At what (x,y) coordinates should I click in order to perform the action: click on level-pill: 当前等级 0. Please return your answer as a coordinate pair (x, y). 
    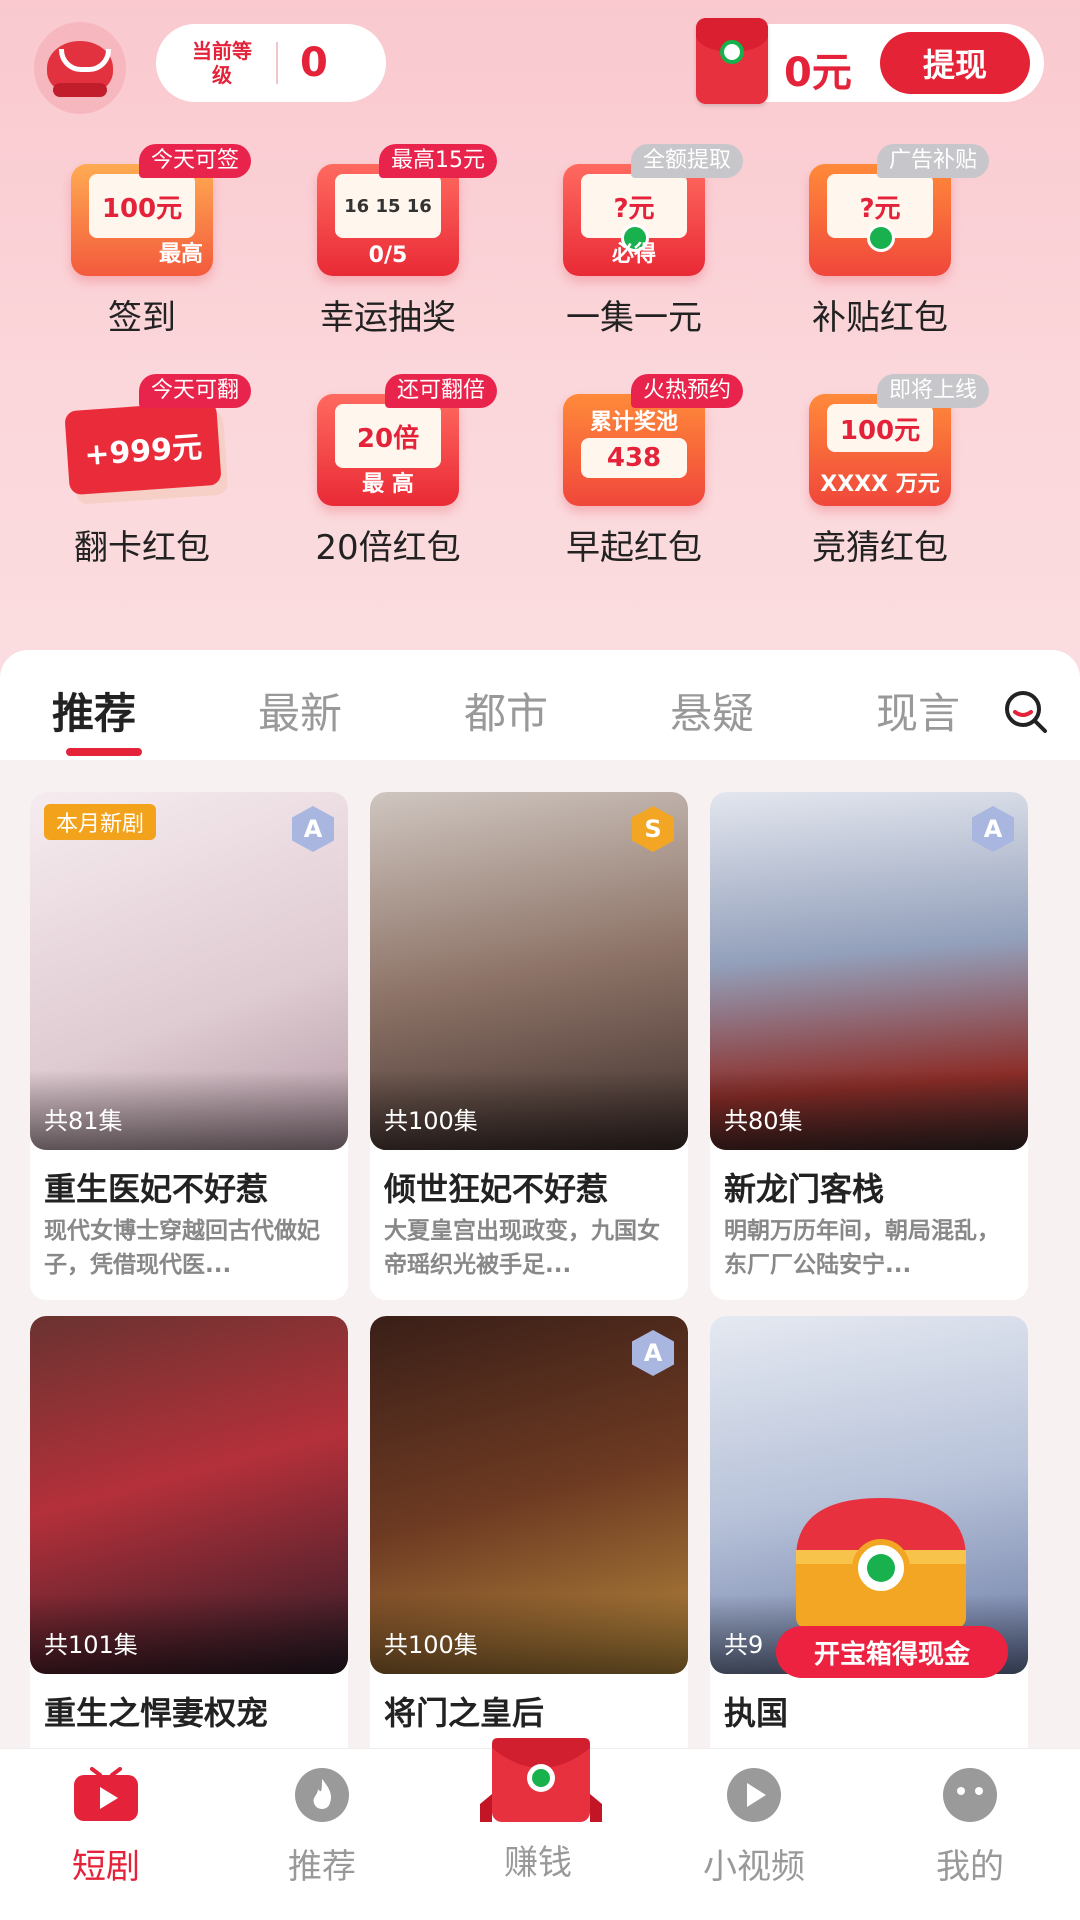
    Looking at the image, I should click on (271, 63).